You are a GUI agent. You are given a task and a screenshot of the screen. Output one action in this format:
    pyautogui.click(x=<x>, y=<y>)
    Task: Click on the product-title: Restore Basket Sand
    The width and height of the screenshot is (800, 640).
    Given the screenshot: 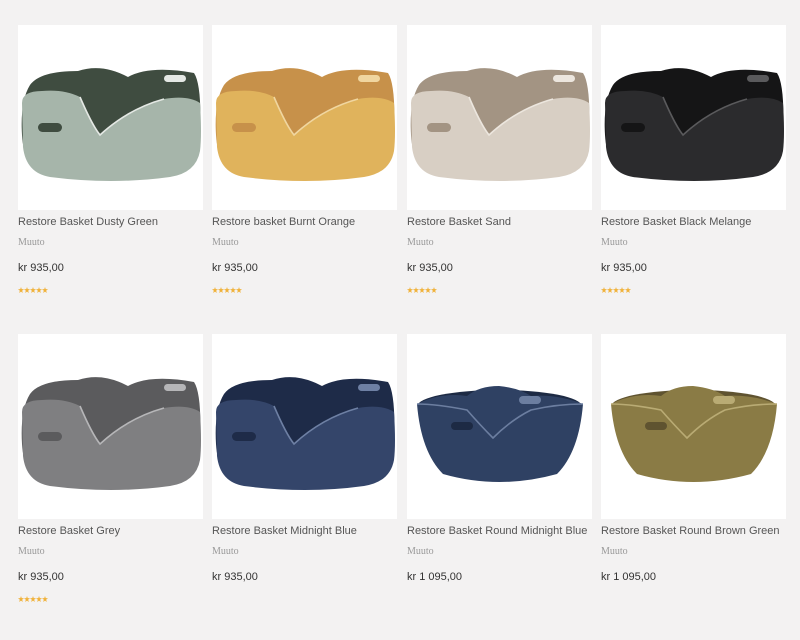 What is the action you would take?
    pyautogui.click(x=459, y=222)
    